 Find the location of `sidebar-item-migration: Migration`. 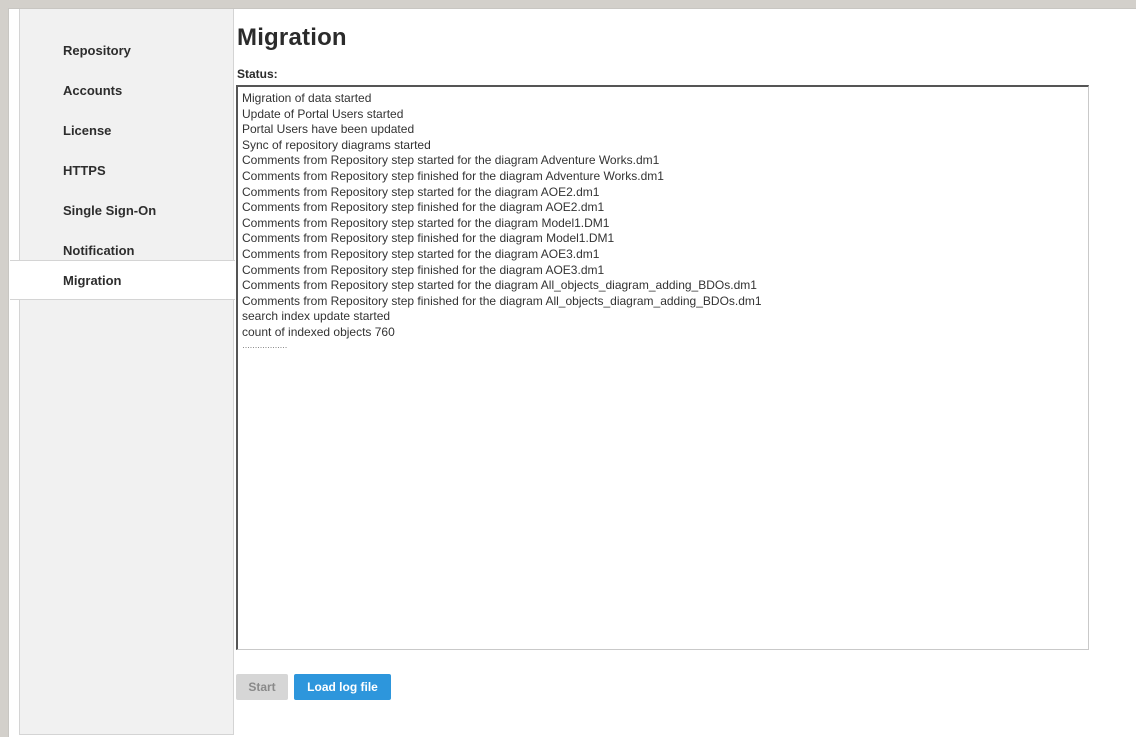

sidebar-item-migration: Migration is located at coordinates (122, 280).